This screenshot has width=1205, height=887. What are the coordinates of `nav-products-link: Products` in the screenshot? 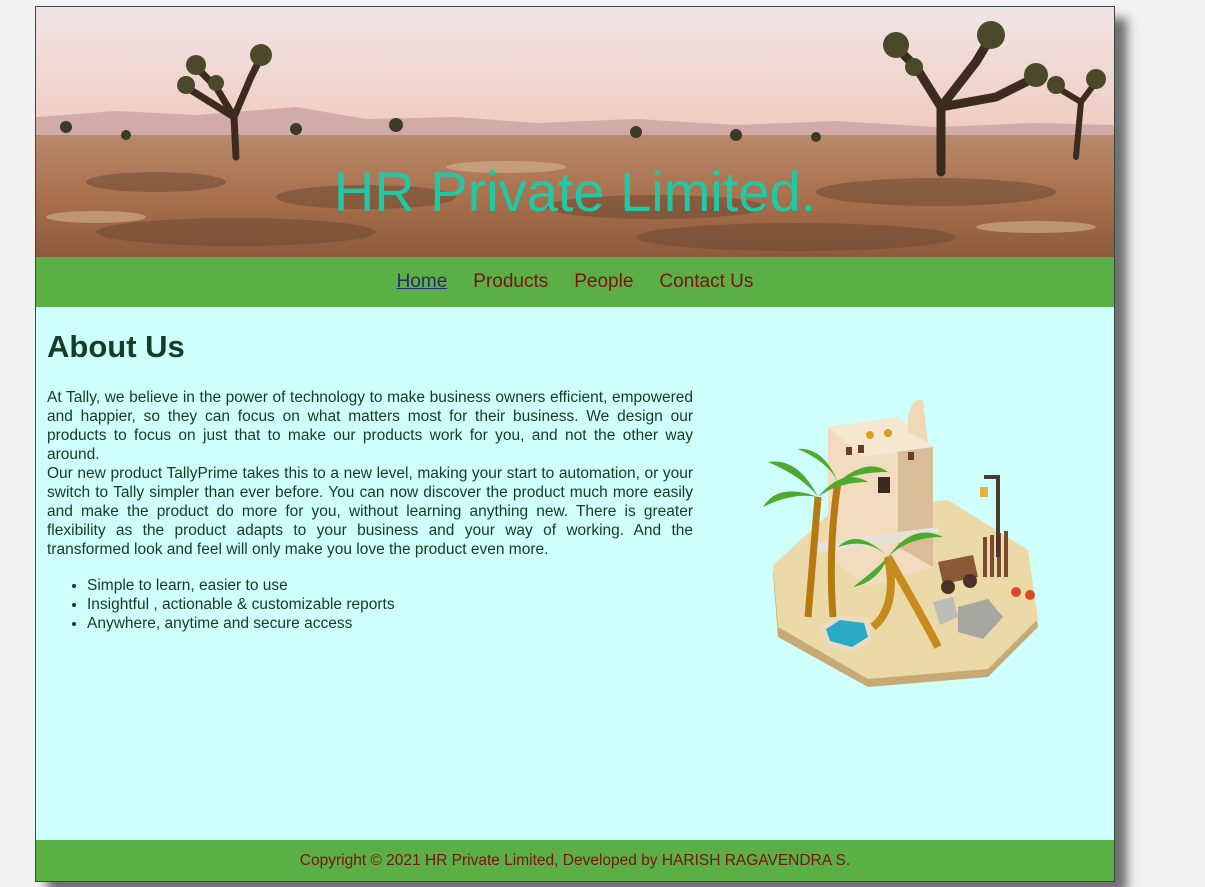 It's located at (510, 282).